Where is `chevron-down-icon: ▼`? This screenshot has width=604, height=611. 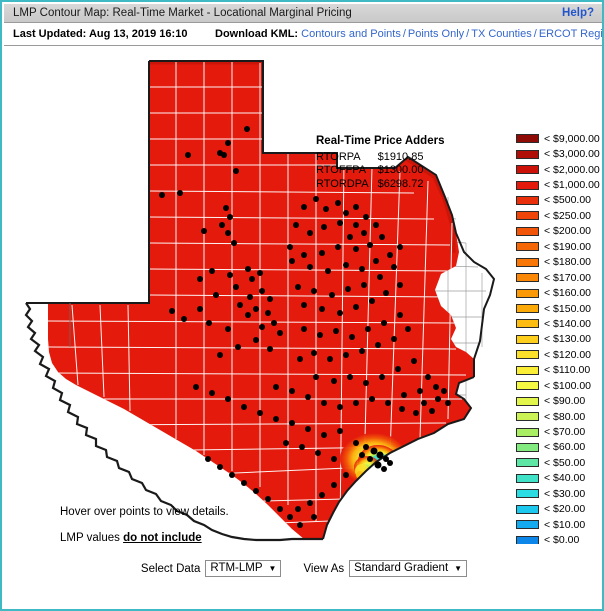 chevron-down-icon: ▼ is located at coordinates (272, 568).